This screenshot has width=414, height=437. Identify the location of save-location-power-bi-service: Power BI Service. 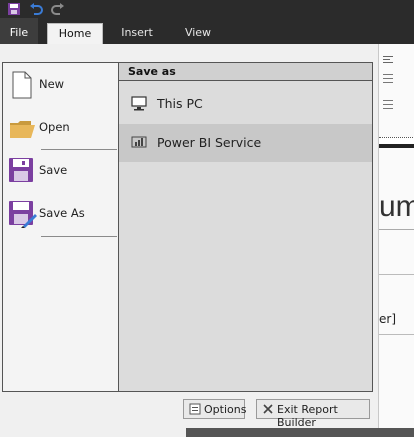
(245, 143).